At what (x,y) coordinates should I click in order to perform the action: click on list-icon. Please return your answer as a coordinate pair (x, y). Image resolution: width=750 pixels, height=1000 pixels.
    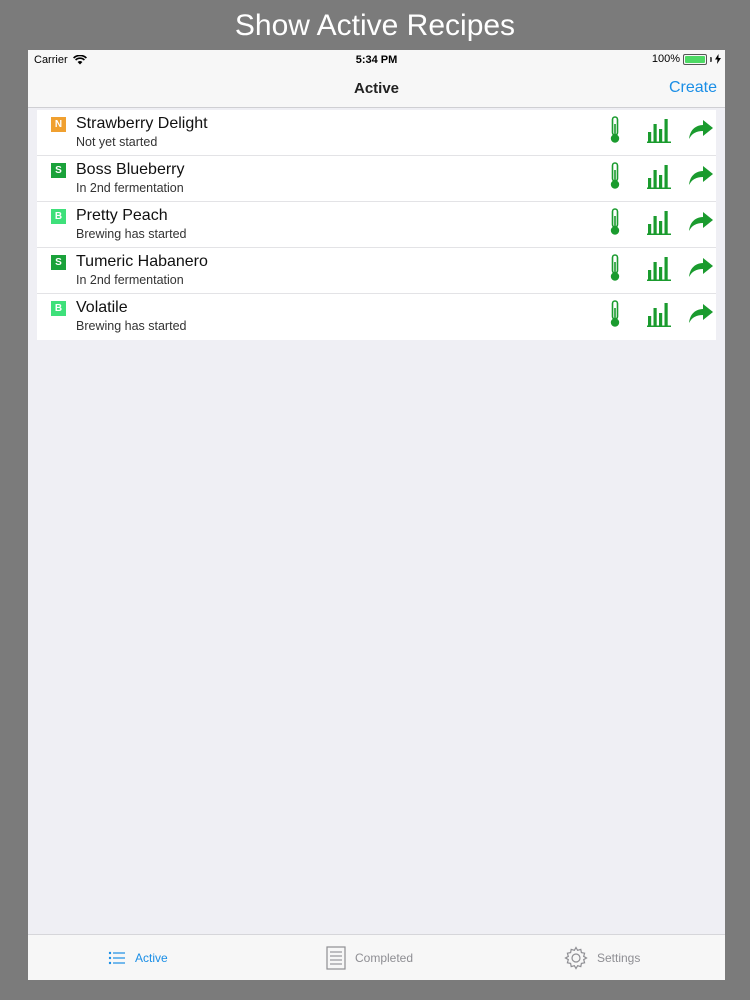
    Looking at the image, I should click on (116, 958).